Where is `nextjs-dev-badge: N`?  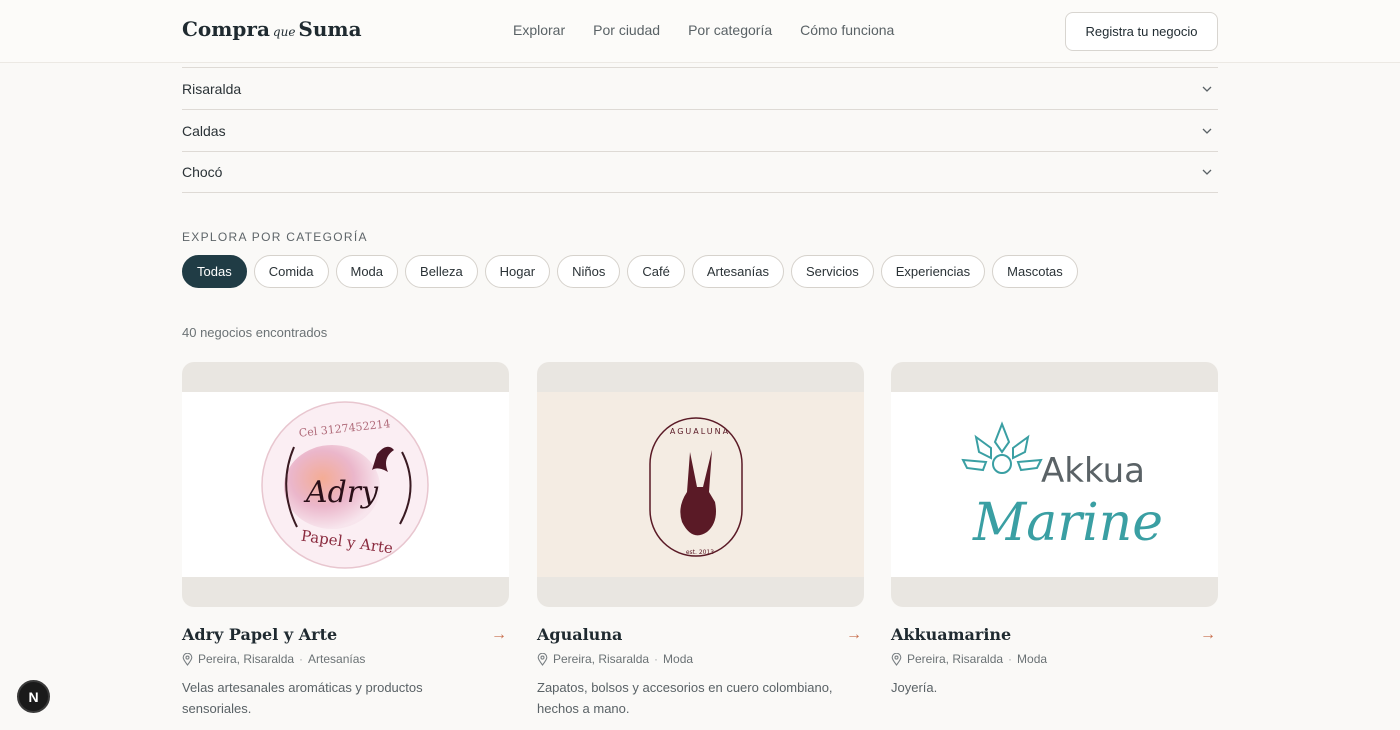
nextjs-dev-badge: N is located at coordinates (33, 696).